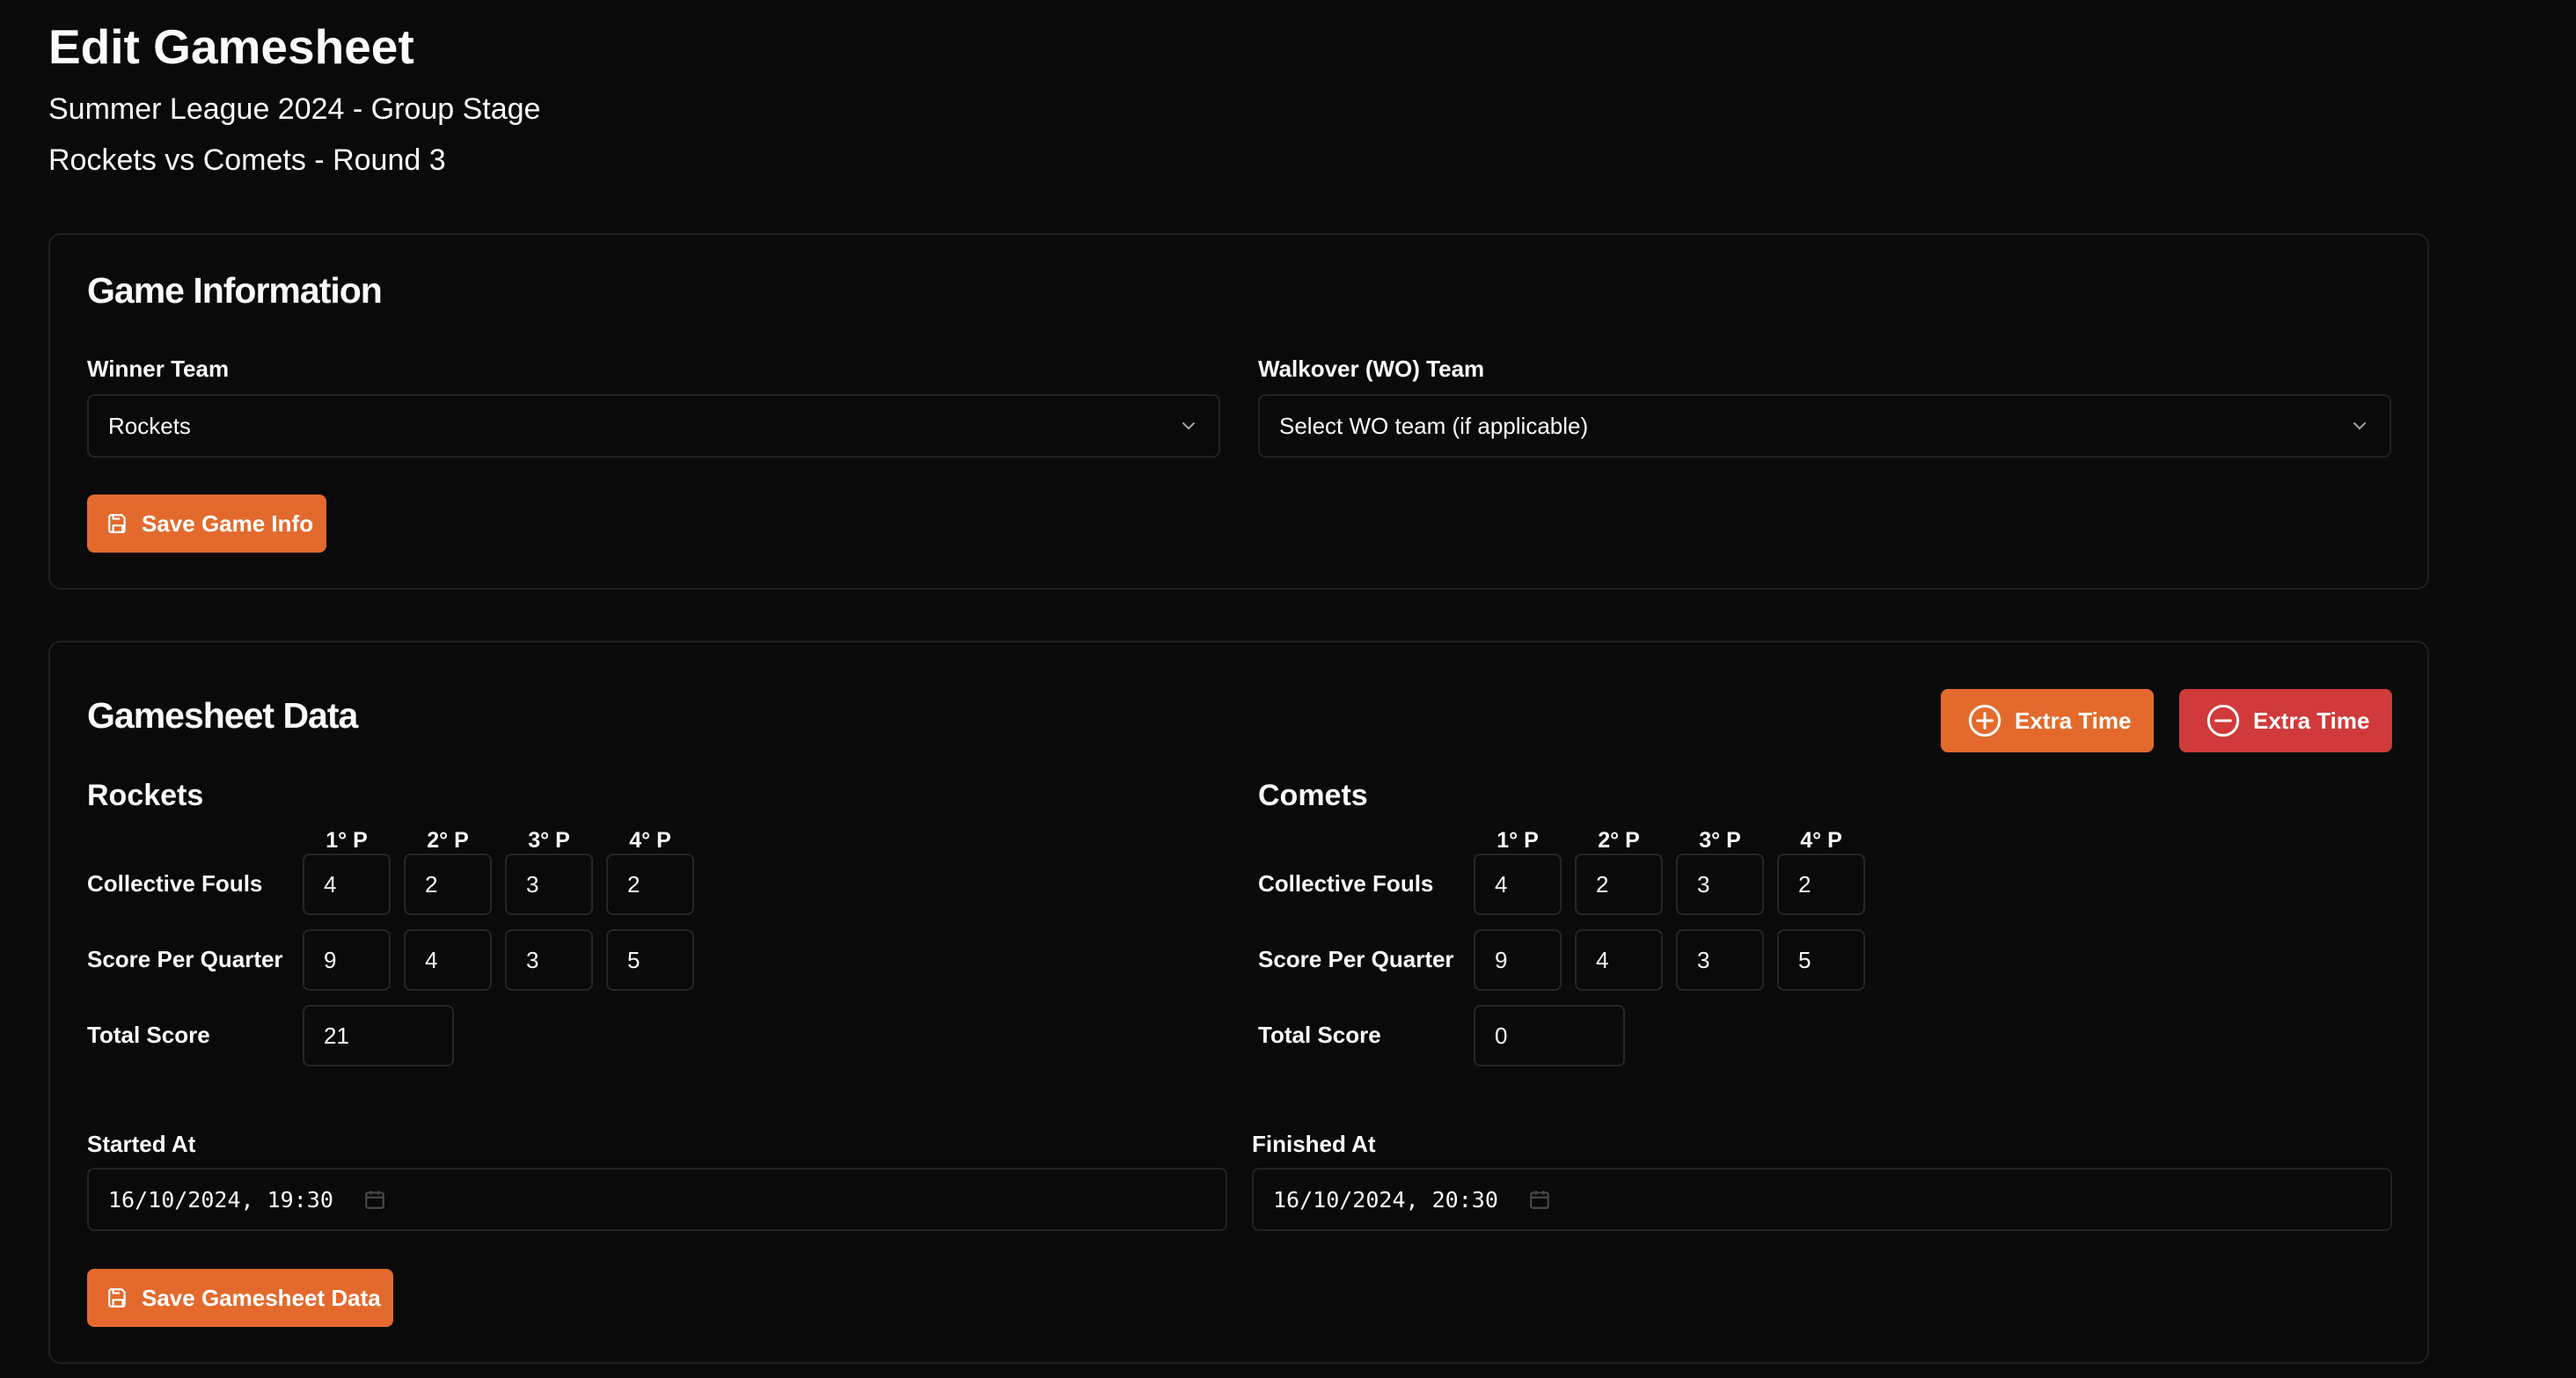 The image size is (2576, 1378). Describe the element at coordinates (235, 290) in the screenshot. I see `game-info-title: Game Information` at that location.